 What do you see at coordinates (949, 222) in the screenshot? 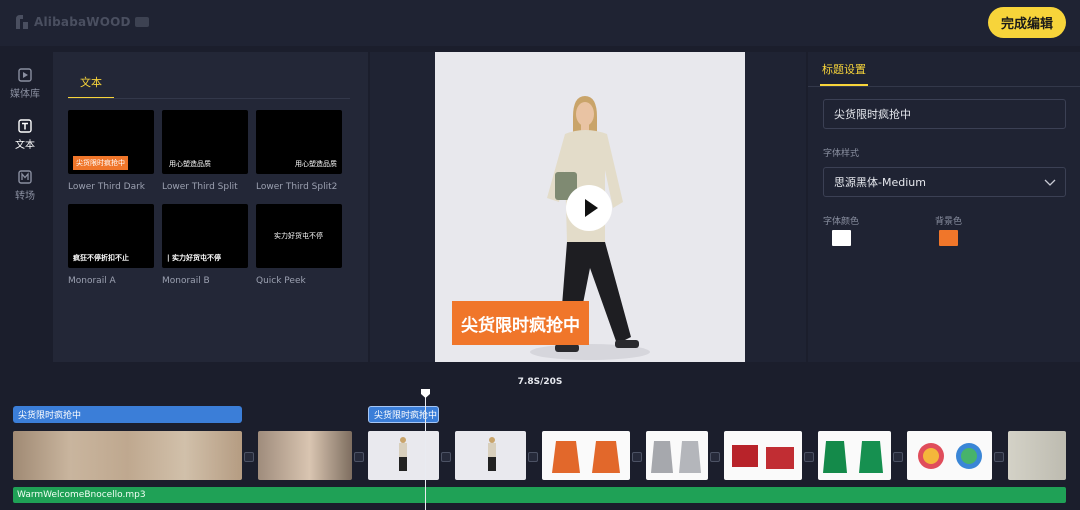
I see `bg-color-label: 背景色` at bounding box center [949, 222].